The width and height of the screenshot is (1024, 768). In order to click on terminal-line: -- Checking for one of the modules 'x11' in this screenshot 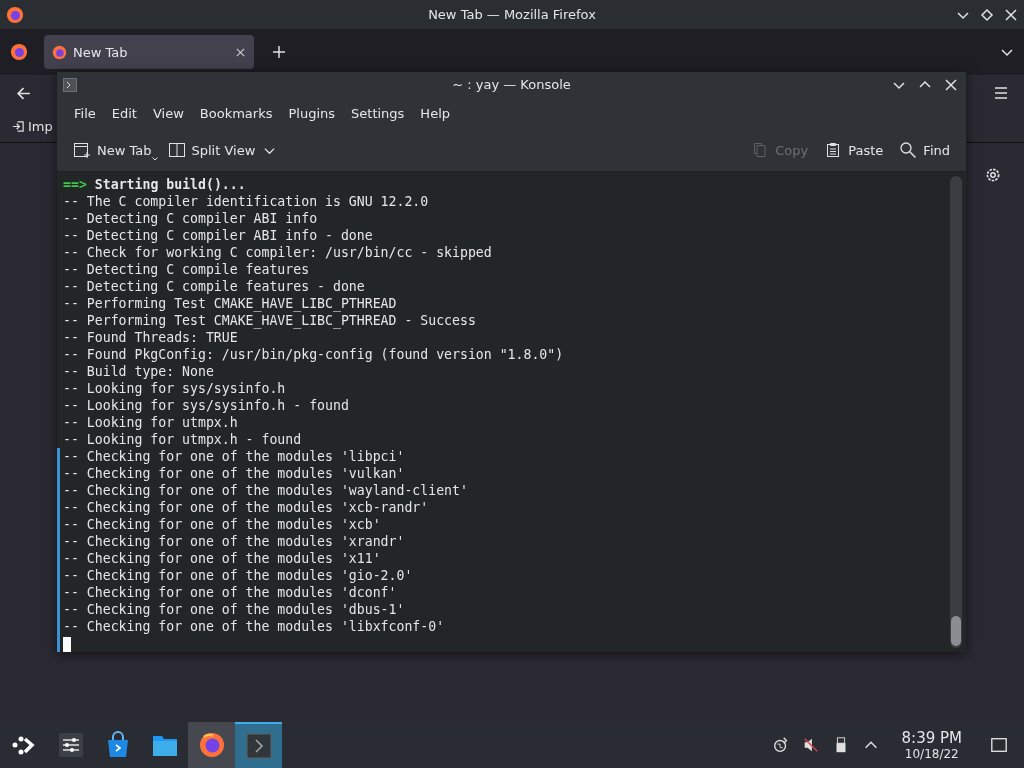, I will do `click(222, 558)`.